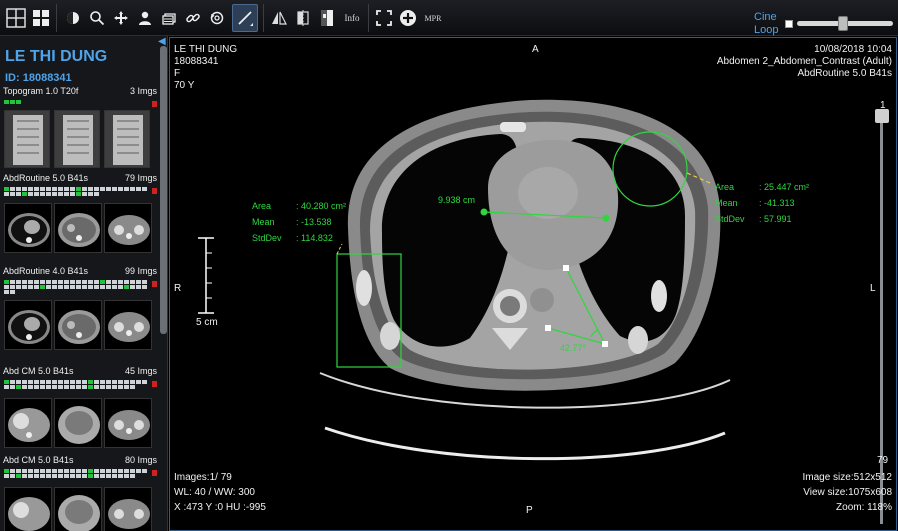 Image resolution: width=898 pixels, height=531 pixels. I want to click on series-image-count: 99 Imgs, so click(140, 271).